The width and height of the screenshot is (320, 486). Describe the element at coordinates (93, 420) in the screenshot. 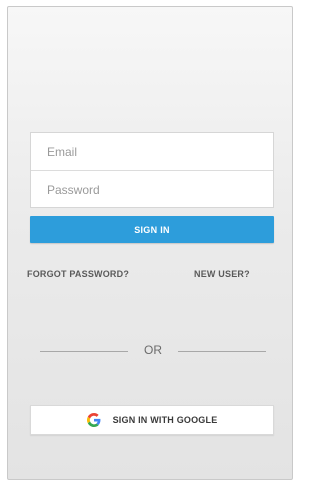

I see `google-g-icon` at that location.